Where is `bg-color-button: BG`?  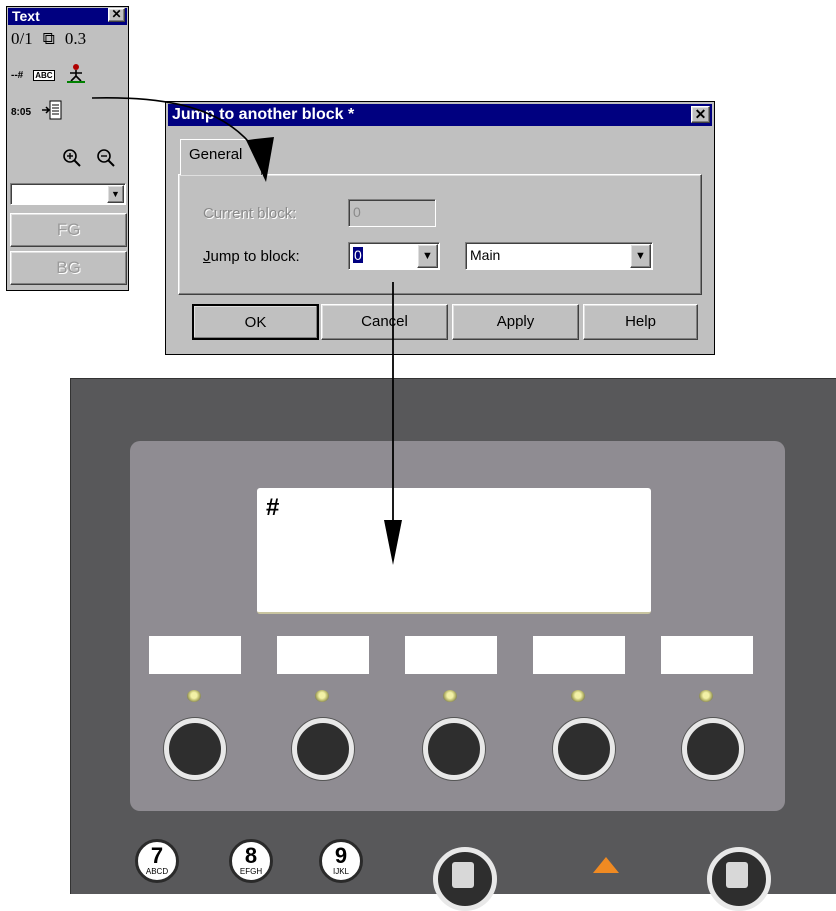 bg-color-button: BG is located at coordinates (68, 268).